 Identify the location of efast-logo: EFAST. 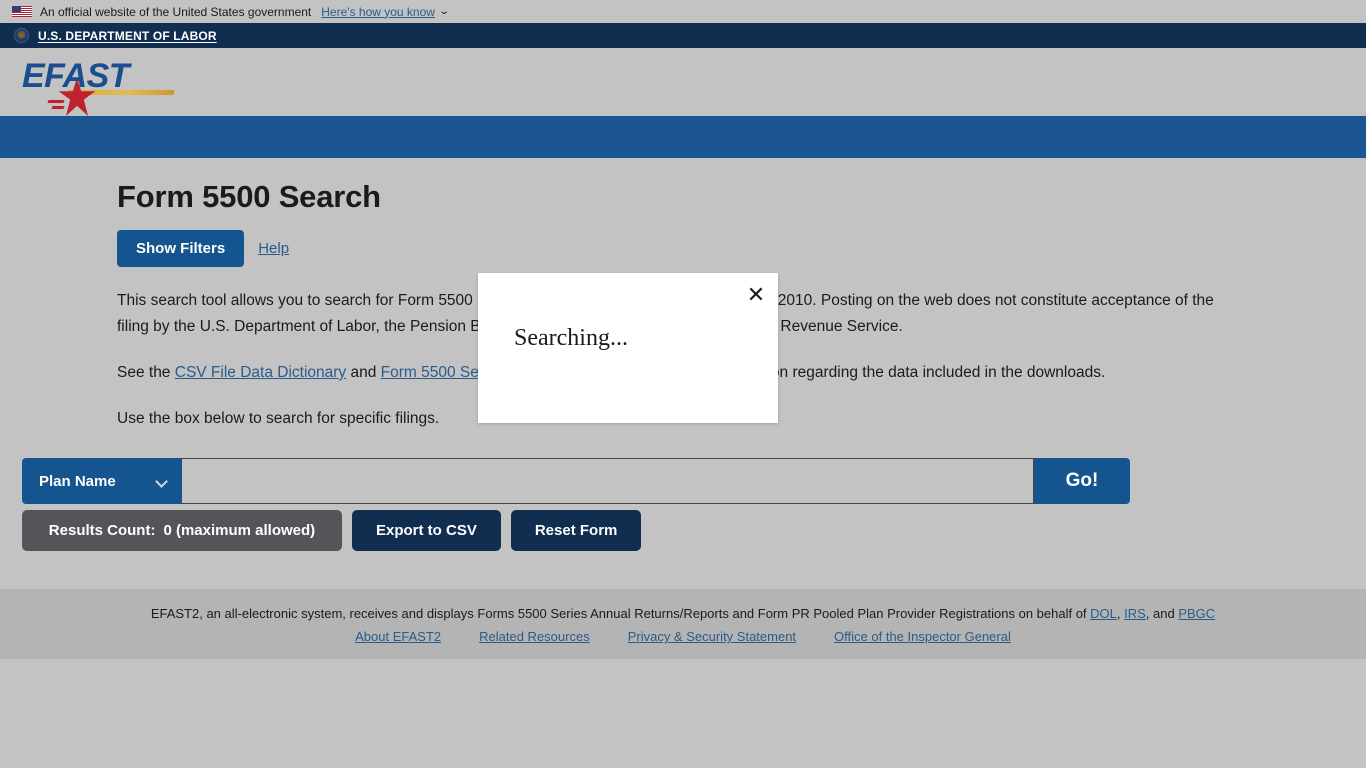
(98, 86).